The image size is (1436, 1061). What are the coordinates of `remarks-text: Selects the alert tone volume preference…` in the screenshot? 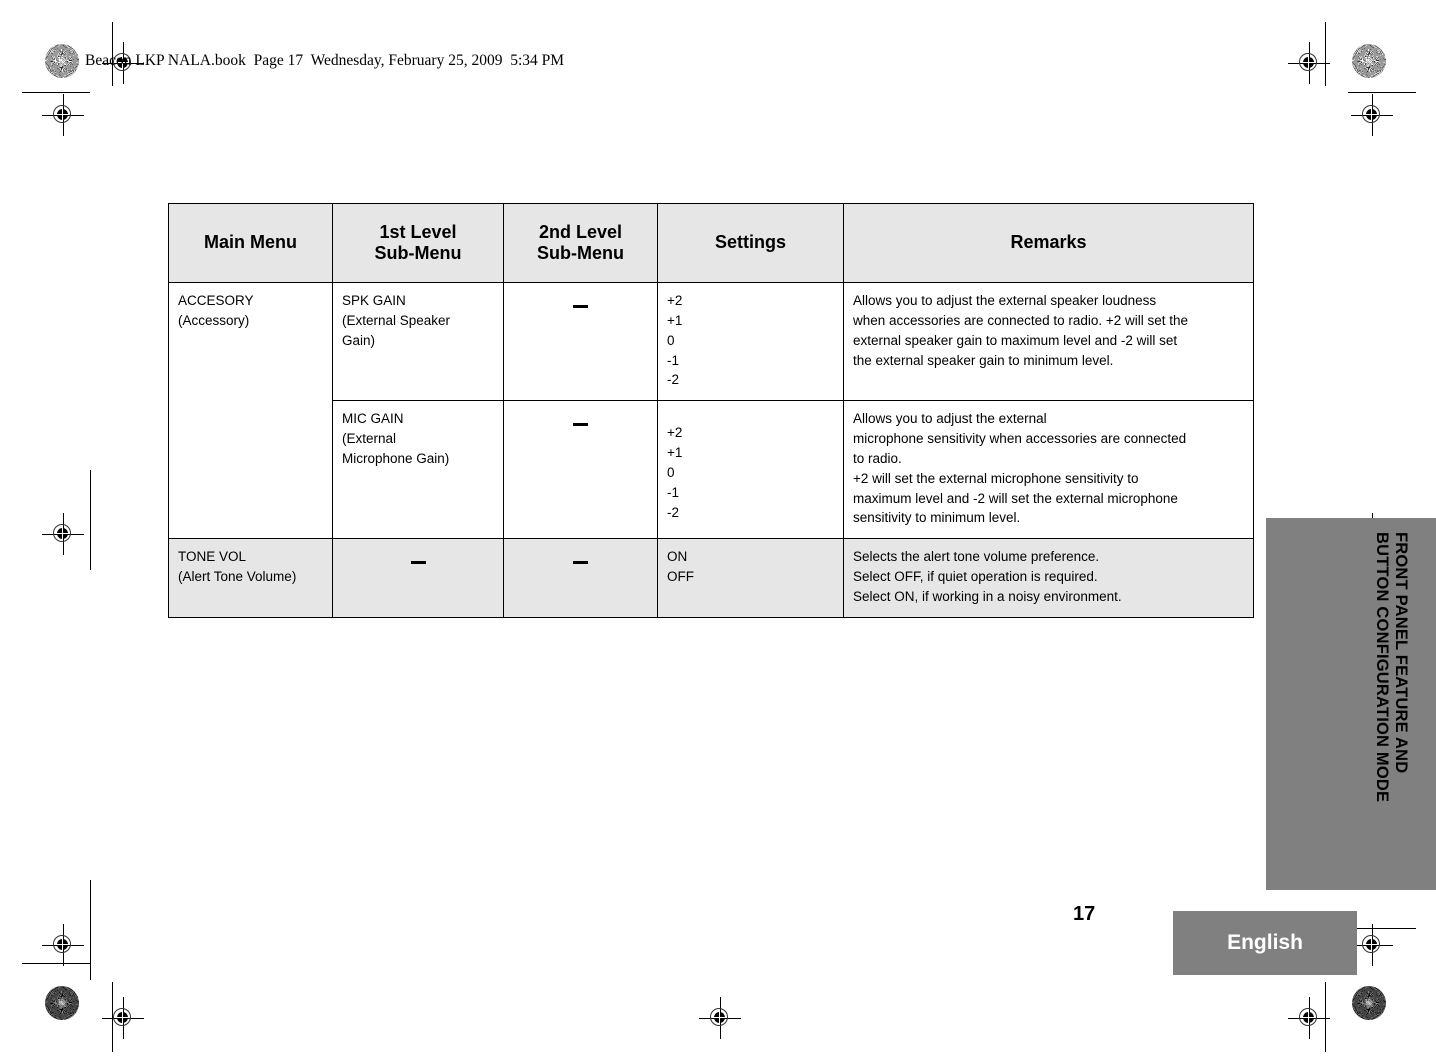 It's located at (987, 576).